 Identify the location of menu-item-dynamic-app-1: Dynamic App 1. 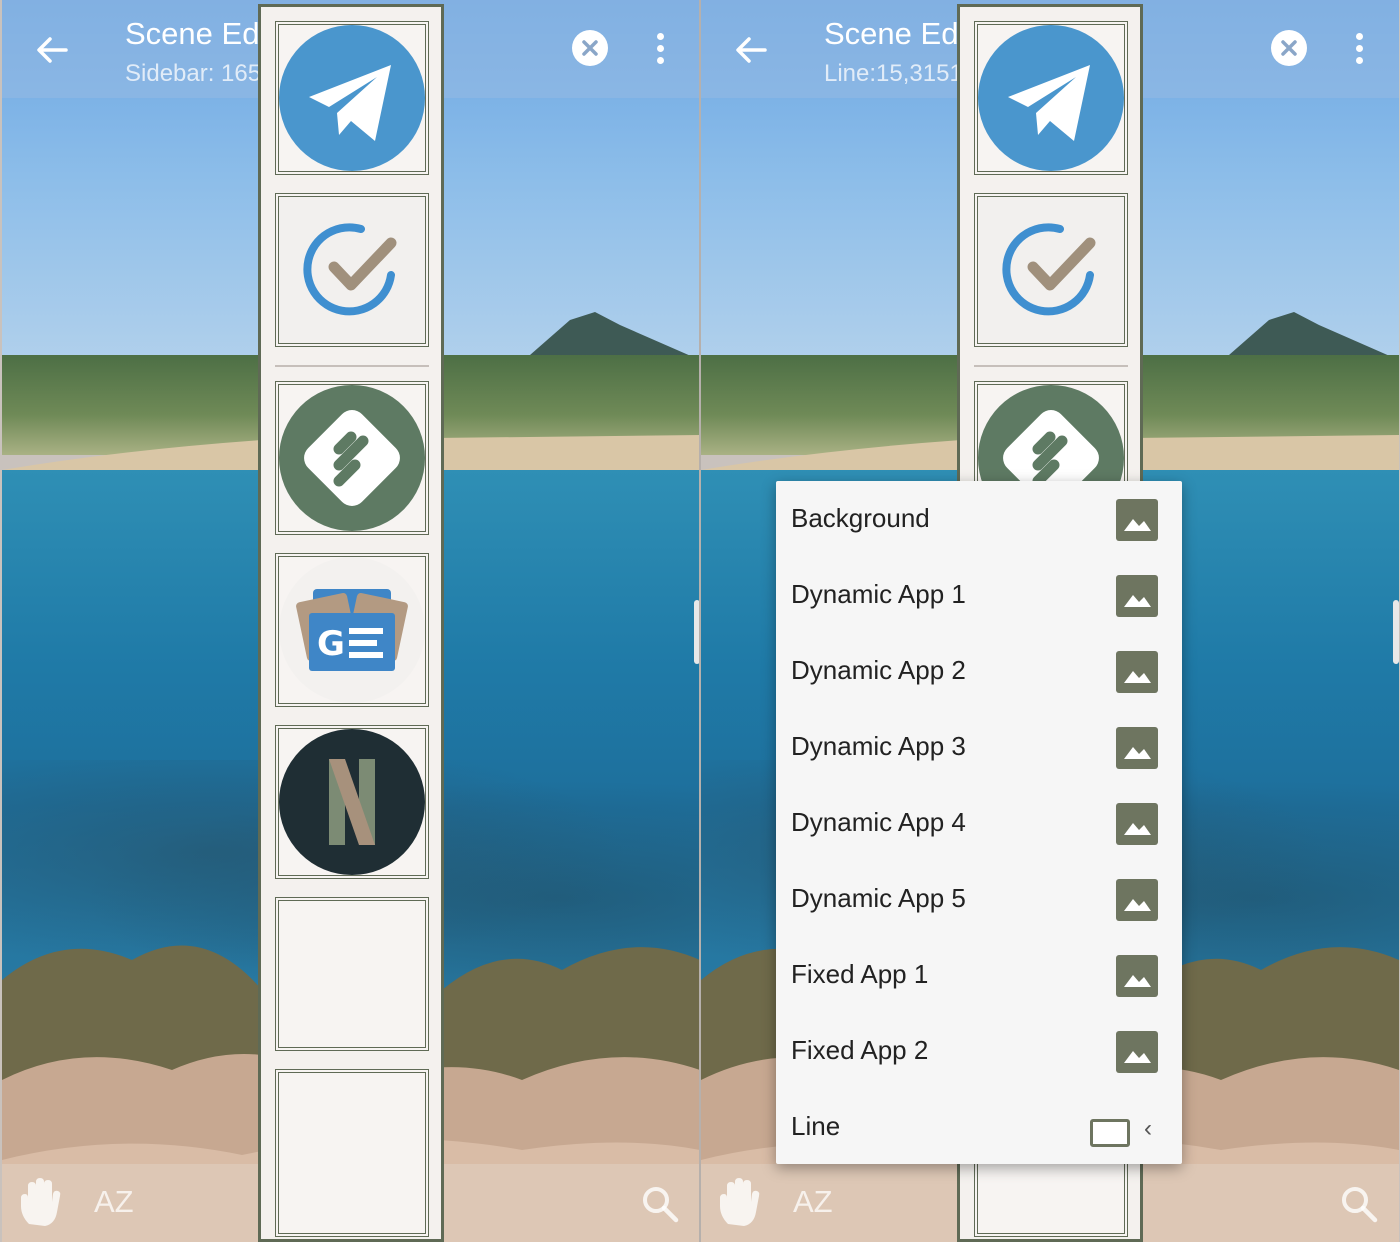
(979, 595).